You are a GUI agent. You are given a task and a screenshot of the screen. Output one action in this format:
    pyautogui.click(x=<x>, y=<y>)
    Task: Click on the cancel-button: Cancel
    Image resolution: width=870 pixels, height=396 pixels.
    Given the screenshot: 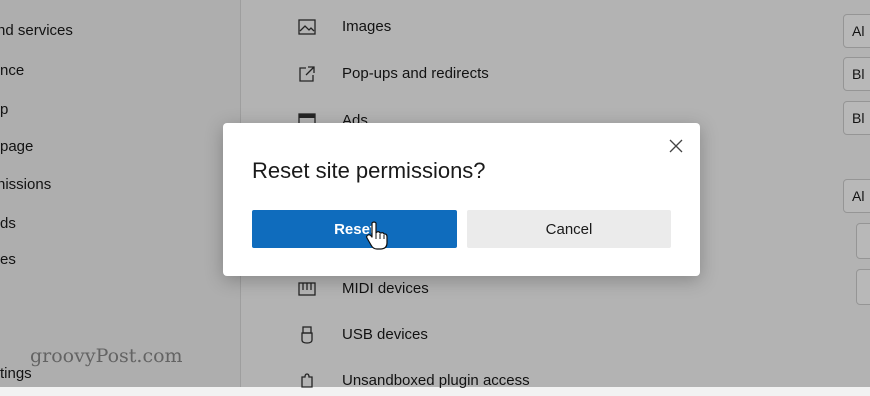 What is the action you would take?
    pyautogui.click(x=569, y=229)
    